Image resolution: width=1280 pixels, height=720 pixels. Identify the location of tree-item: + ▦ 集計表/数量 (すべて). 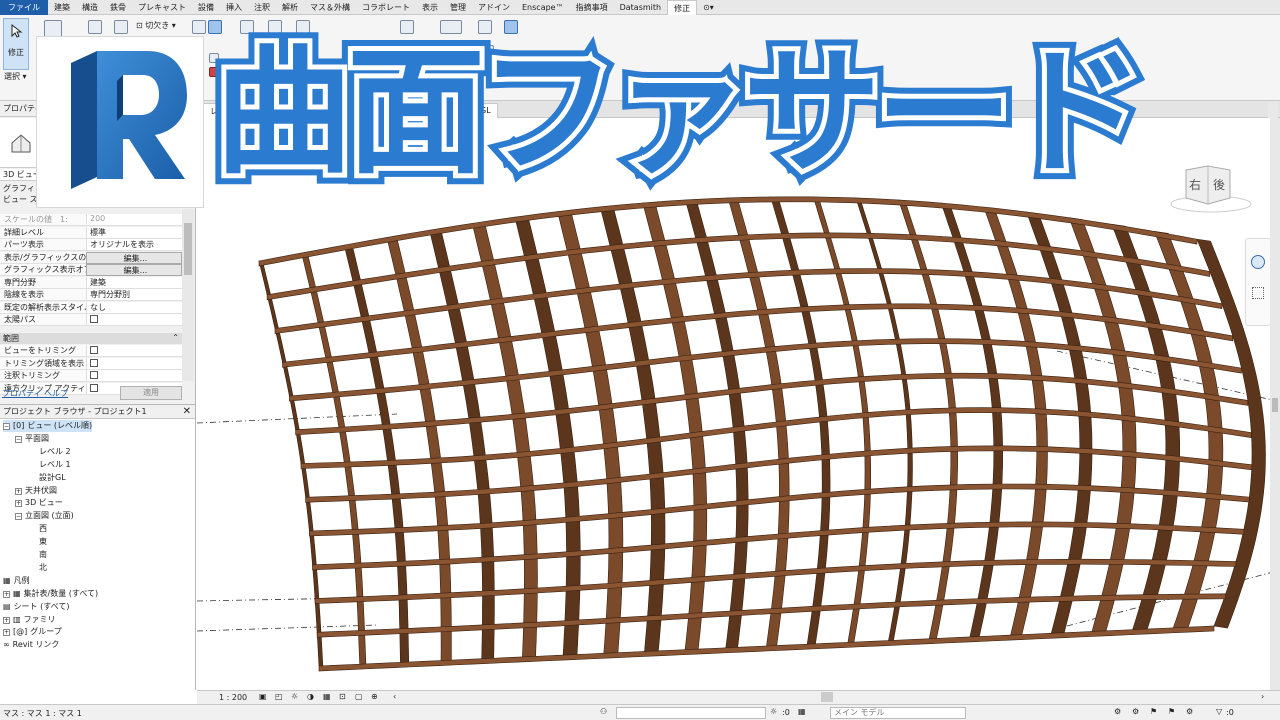
(50, 594).